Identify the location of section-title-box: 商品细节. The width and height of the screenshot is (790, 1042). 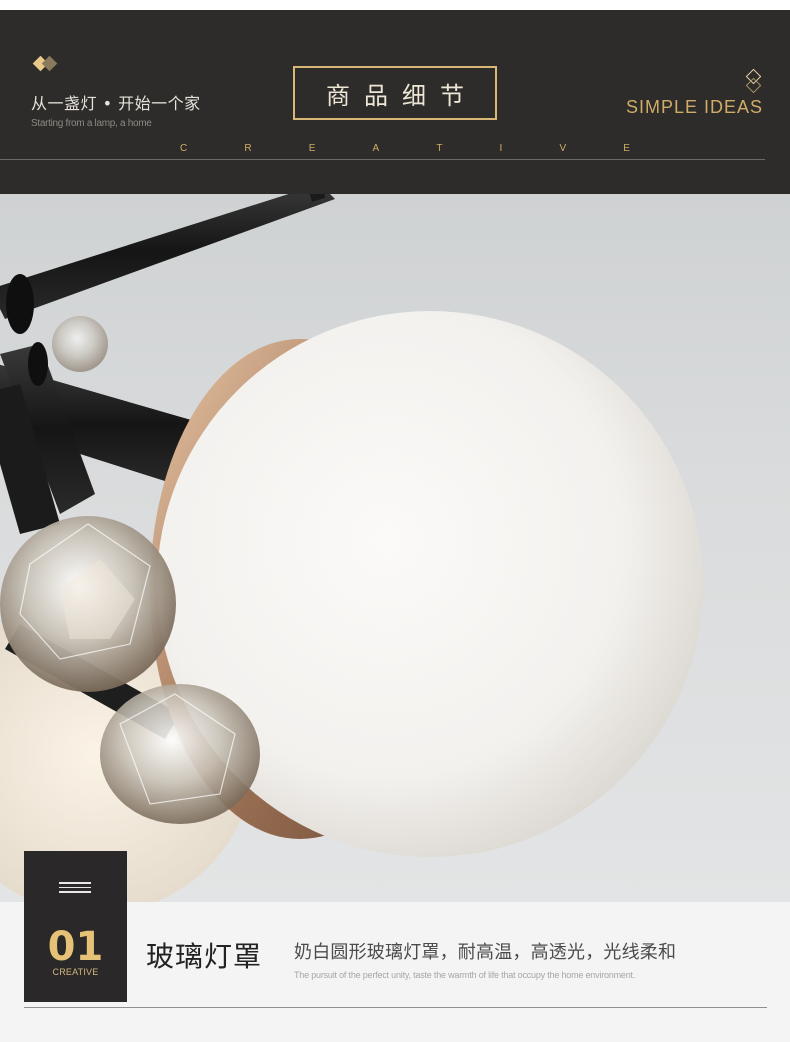
(395, 93).